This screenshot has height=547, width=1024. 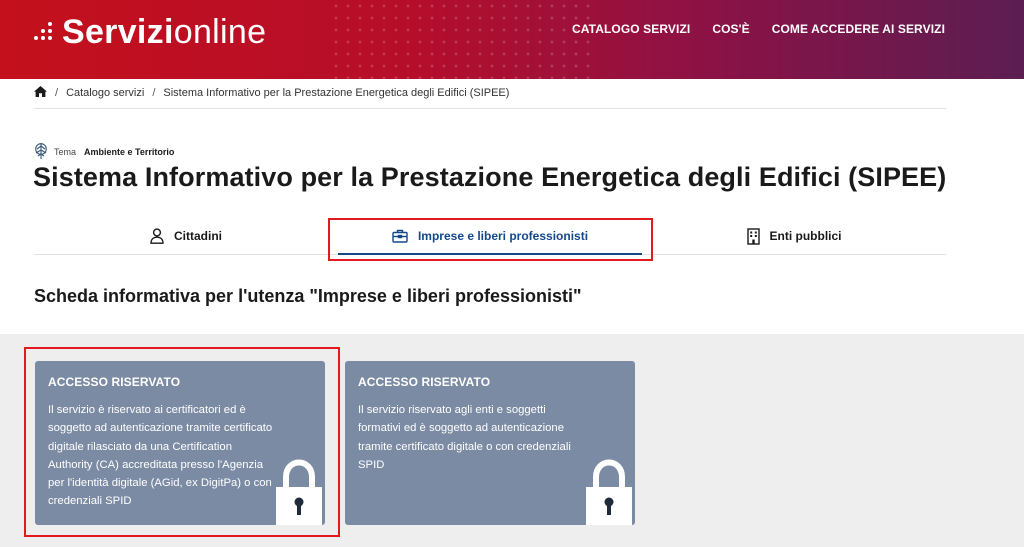 What do you see at coordinates (805, 236) in the screenshot?
I see `tab-label: Enti pubblici` at bounding box center [805, 236].